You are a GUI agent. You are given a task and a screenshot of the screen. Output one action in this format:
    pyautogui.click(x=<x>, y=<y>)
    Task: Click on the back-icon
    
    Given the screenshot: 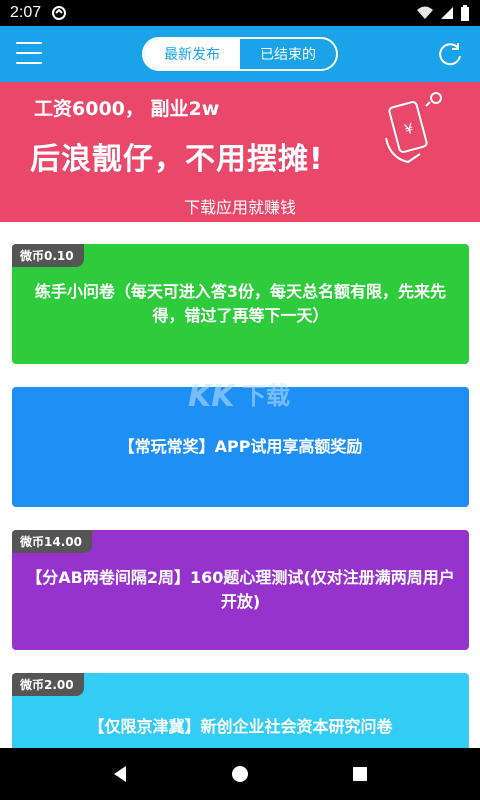 What is the action you would take?
    pyautogui.click(x=120, y=774)
    